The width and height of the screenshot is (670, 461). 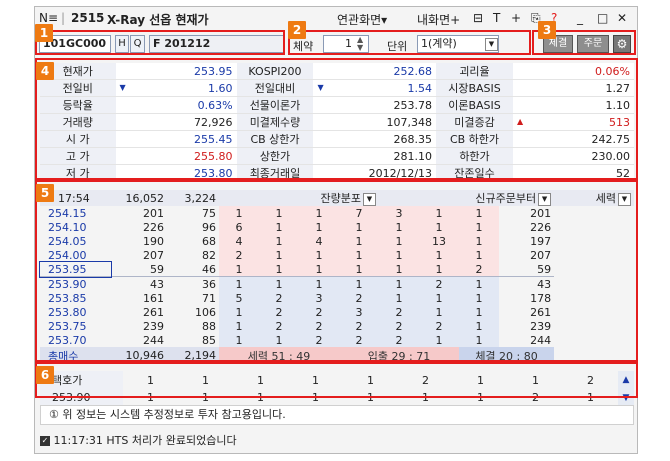 What do you see at coordinates (593, 44) in the screenshot?
I see `order-button: 주문` at bounding box center [593, 44].